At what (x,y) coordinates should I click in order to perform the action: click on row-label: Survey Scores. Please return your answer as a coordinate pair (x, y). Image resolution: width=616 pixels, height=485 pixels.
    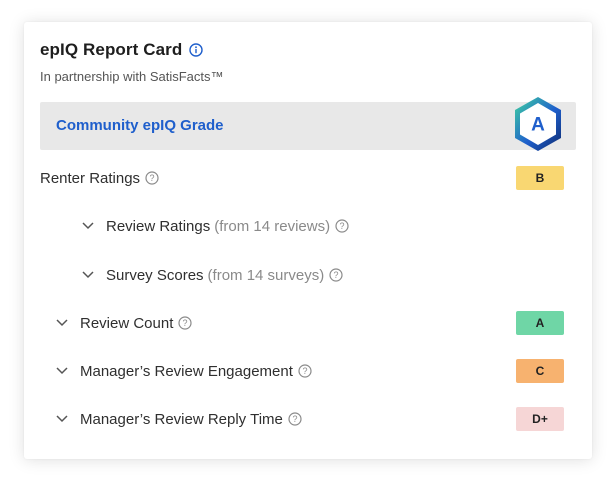
    Looking at the image, I should click on (155, 275).